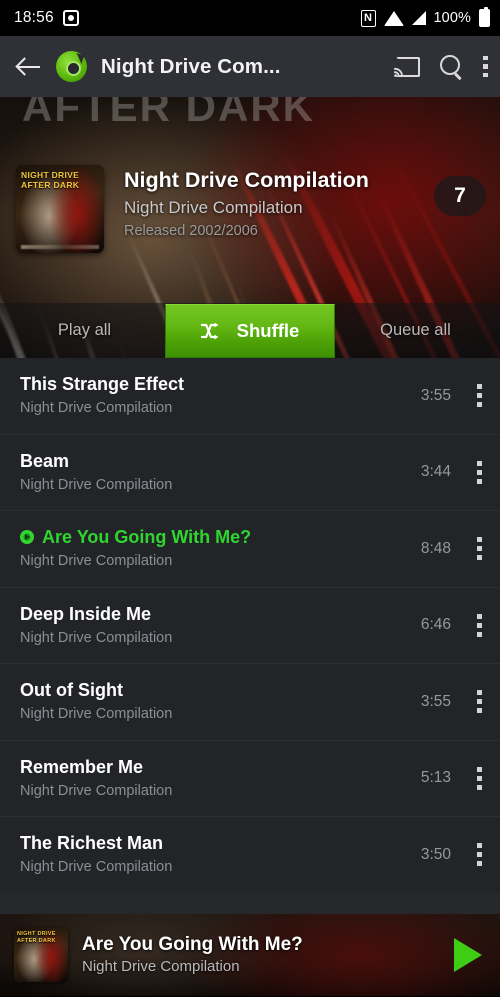 The height and width of the screenshot is (997, 500). Describe the element at coordinates (161, 966) in the screenshot. I see `mini-player-artist: Night Drive Compilation` at that location.